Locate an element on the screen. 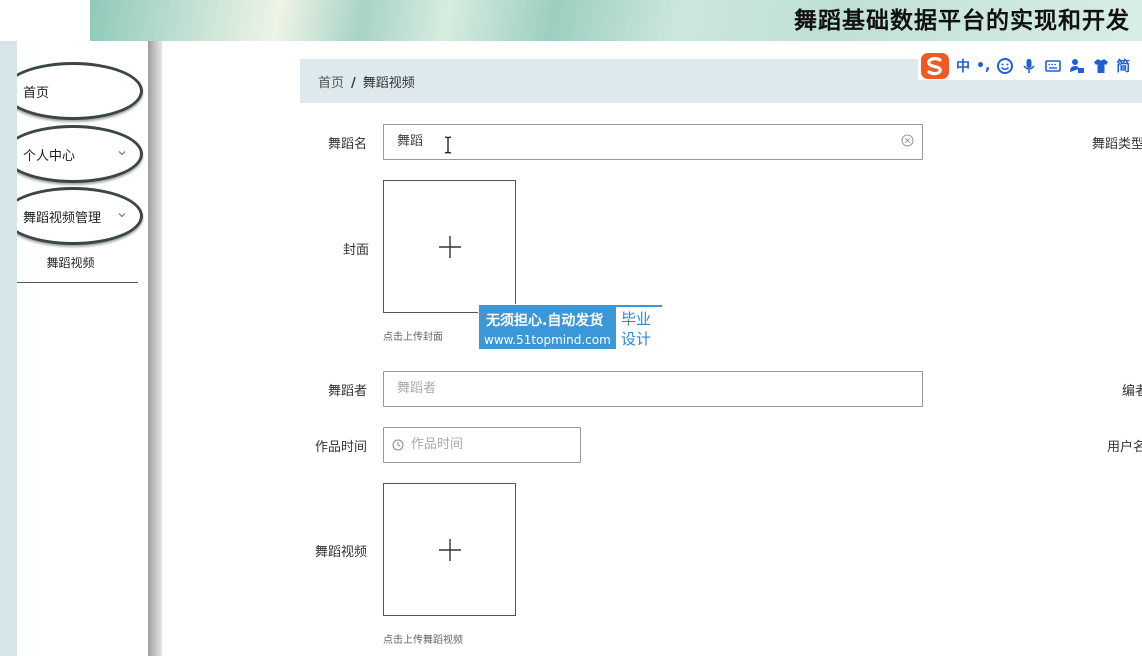 The image size is (1142, 656). watermark-text-block: 无须担心.自动发货 www.51topmind.com is located at coordinates (547, 327).